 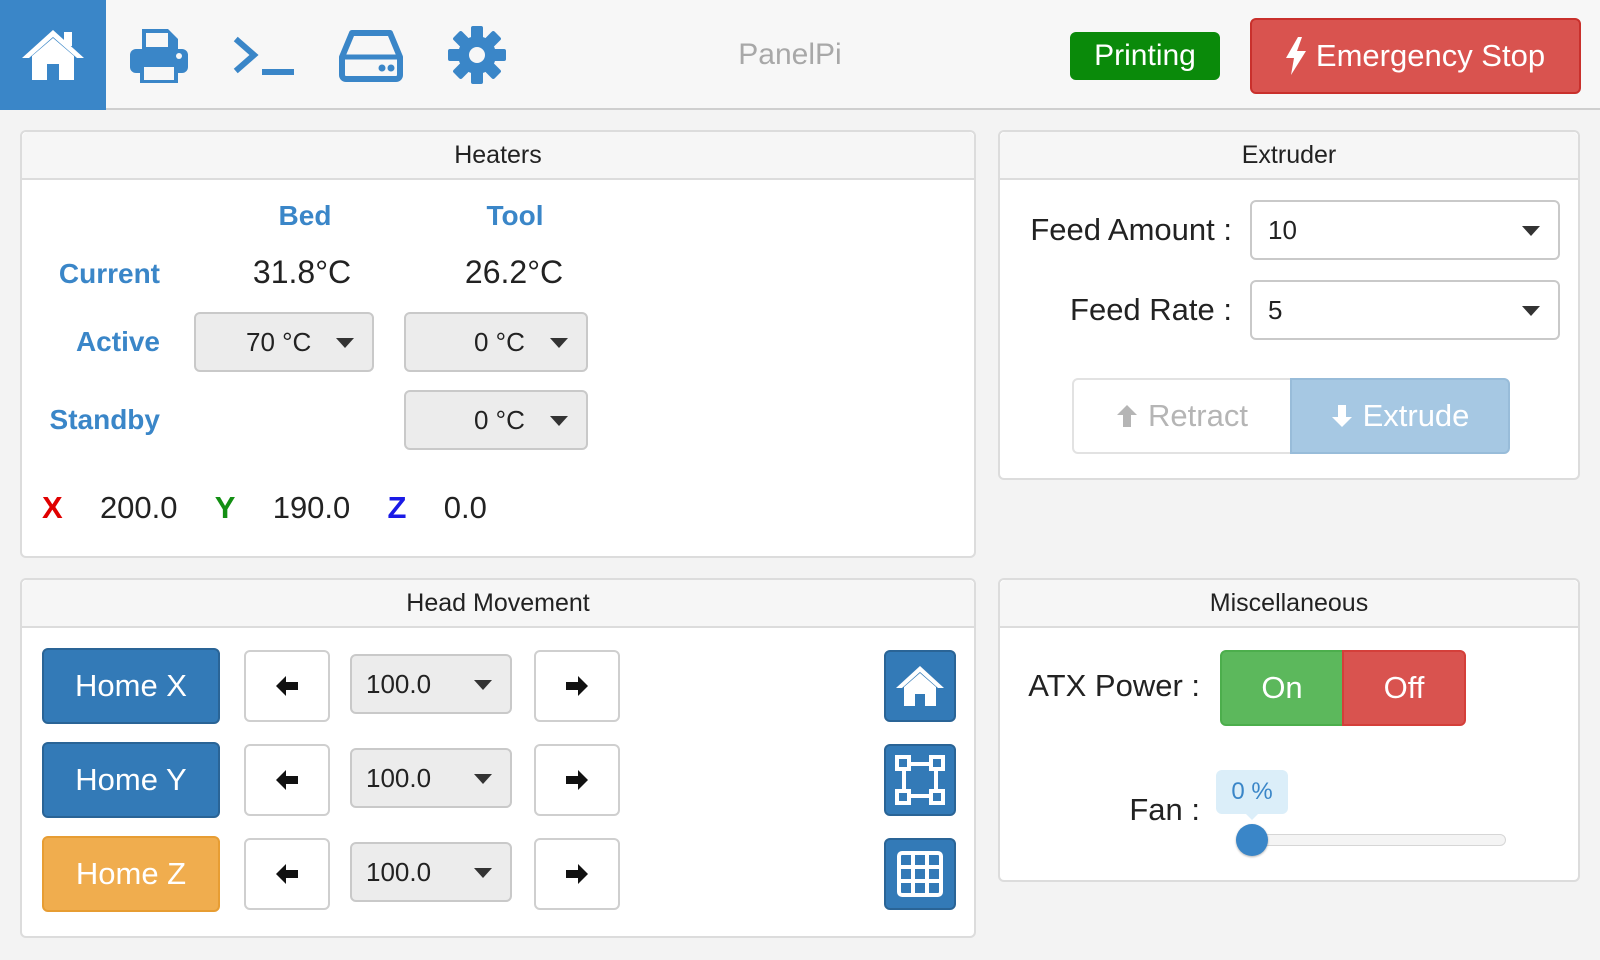 I want to click on extrude-label: Extrude, so click(x=1416, y=415).